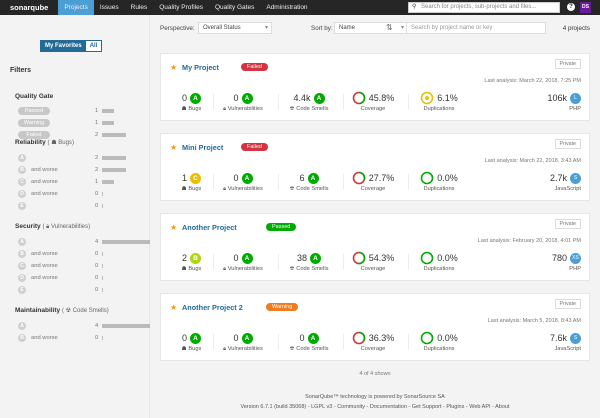 The image size is (600, 418). I want to click on sort-order-icon: ⇅, so click(389, 27).